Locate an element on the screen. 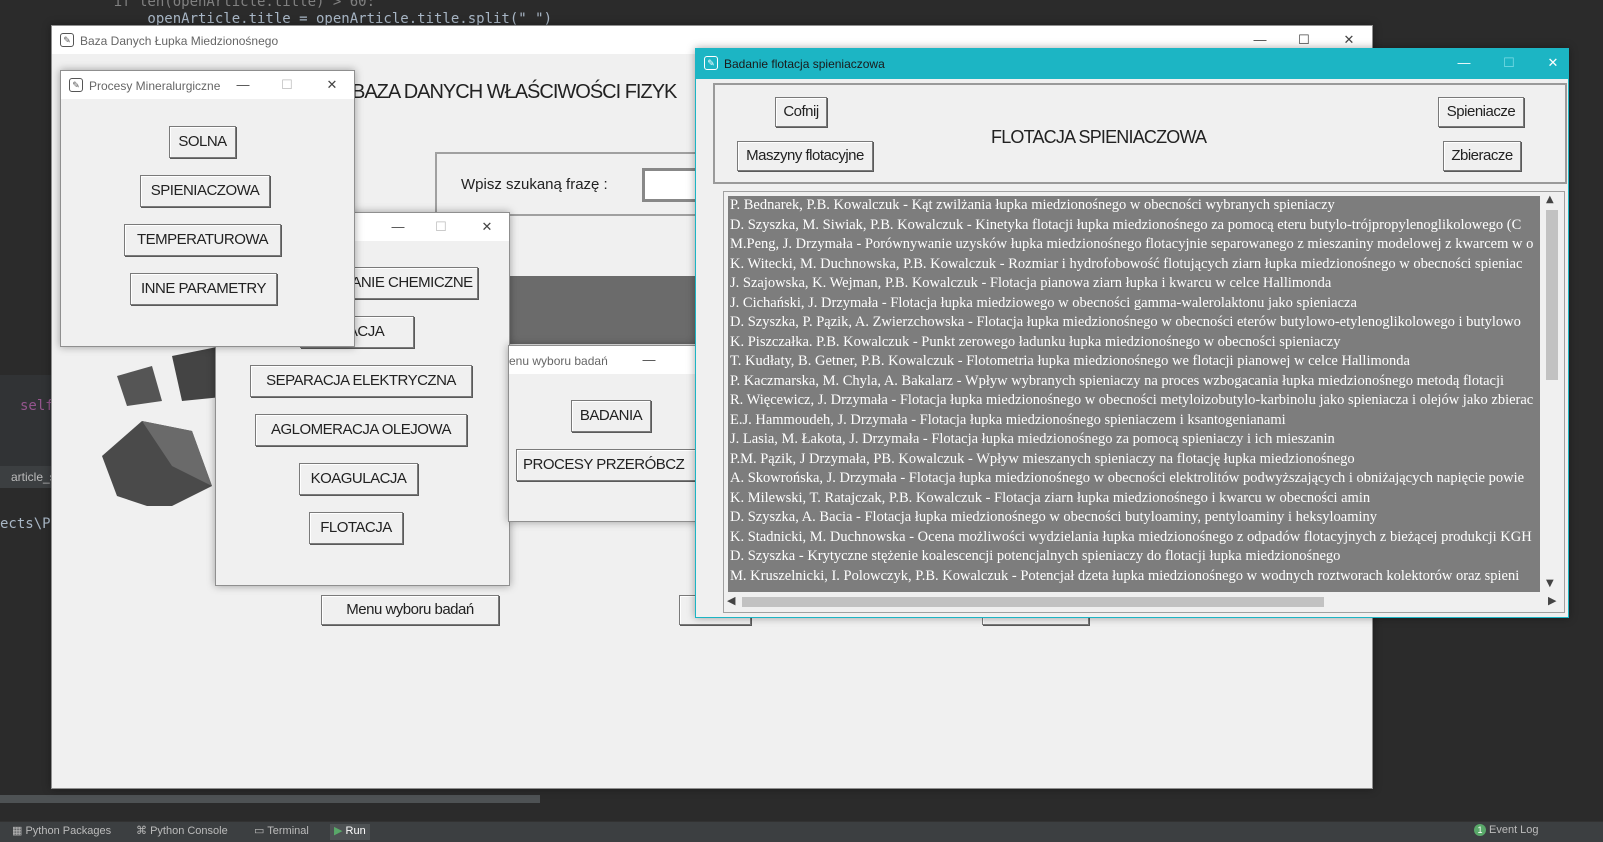 The image size is (1603, 842). solna-button: SOLNA is located at coordinates (202, 142).